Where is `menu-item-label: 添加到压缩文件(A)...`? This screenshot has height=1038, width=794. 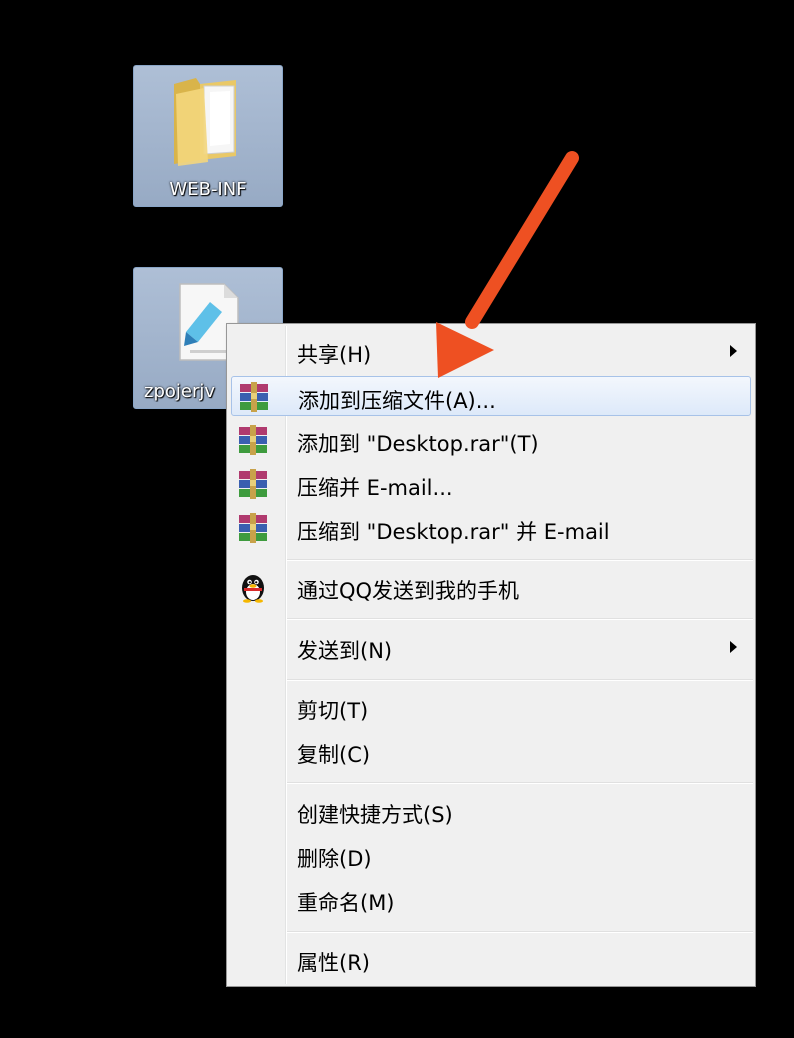
menu-item-label: 添加到压缩文件(A)... is located at coordinates (397, 401).